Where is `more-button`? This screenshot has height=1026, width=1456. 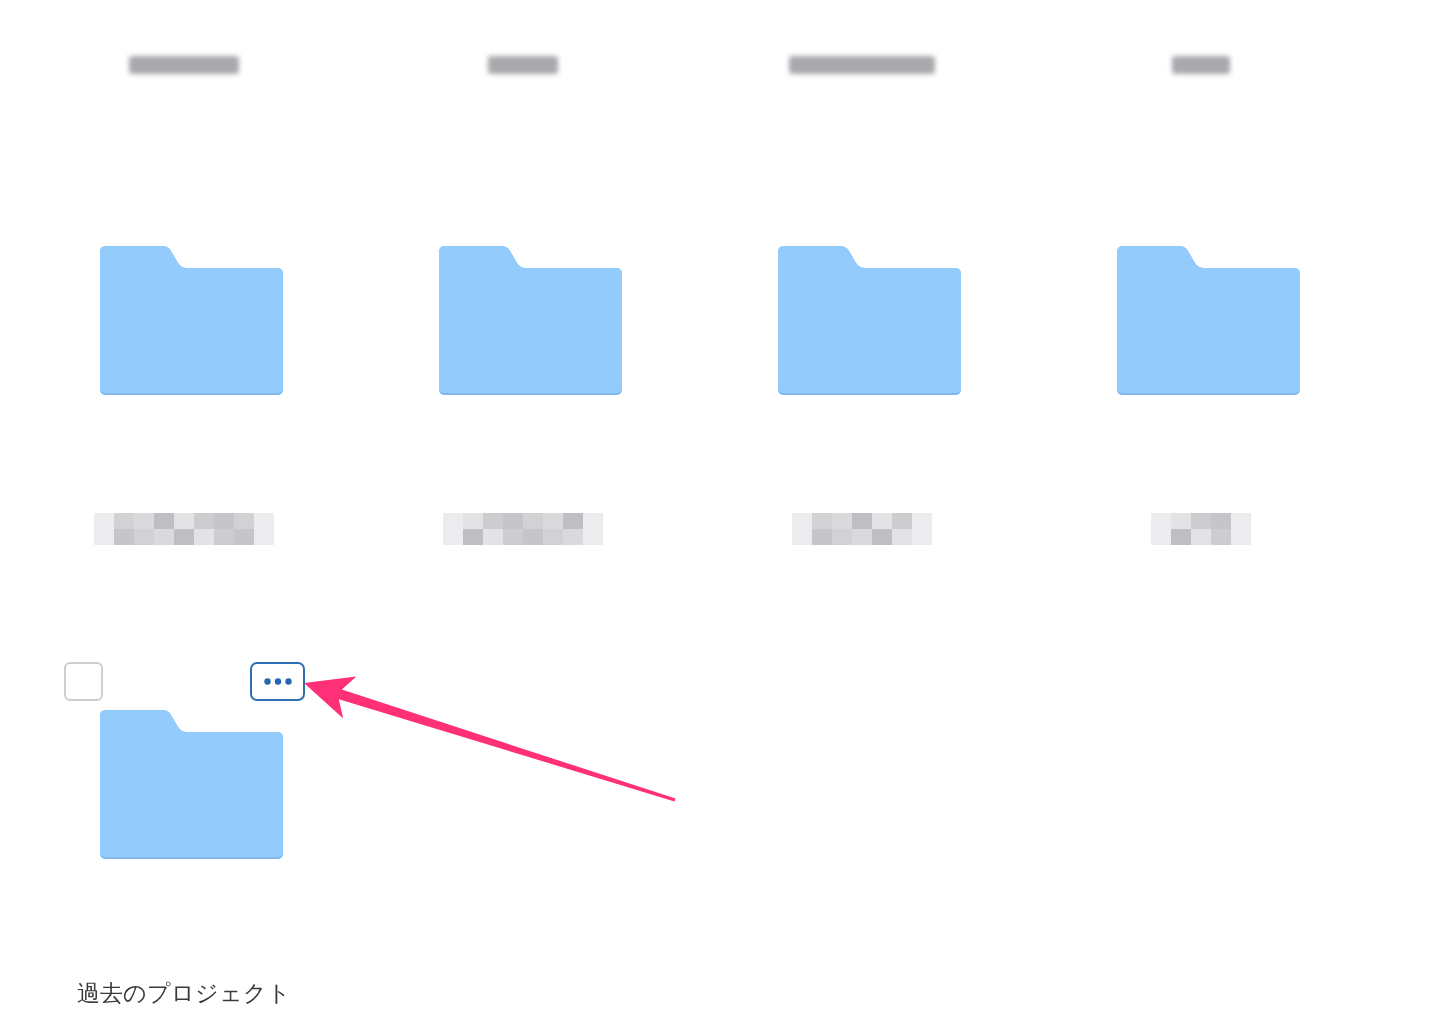 more-button is located at coordinates (277, 681).